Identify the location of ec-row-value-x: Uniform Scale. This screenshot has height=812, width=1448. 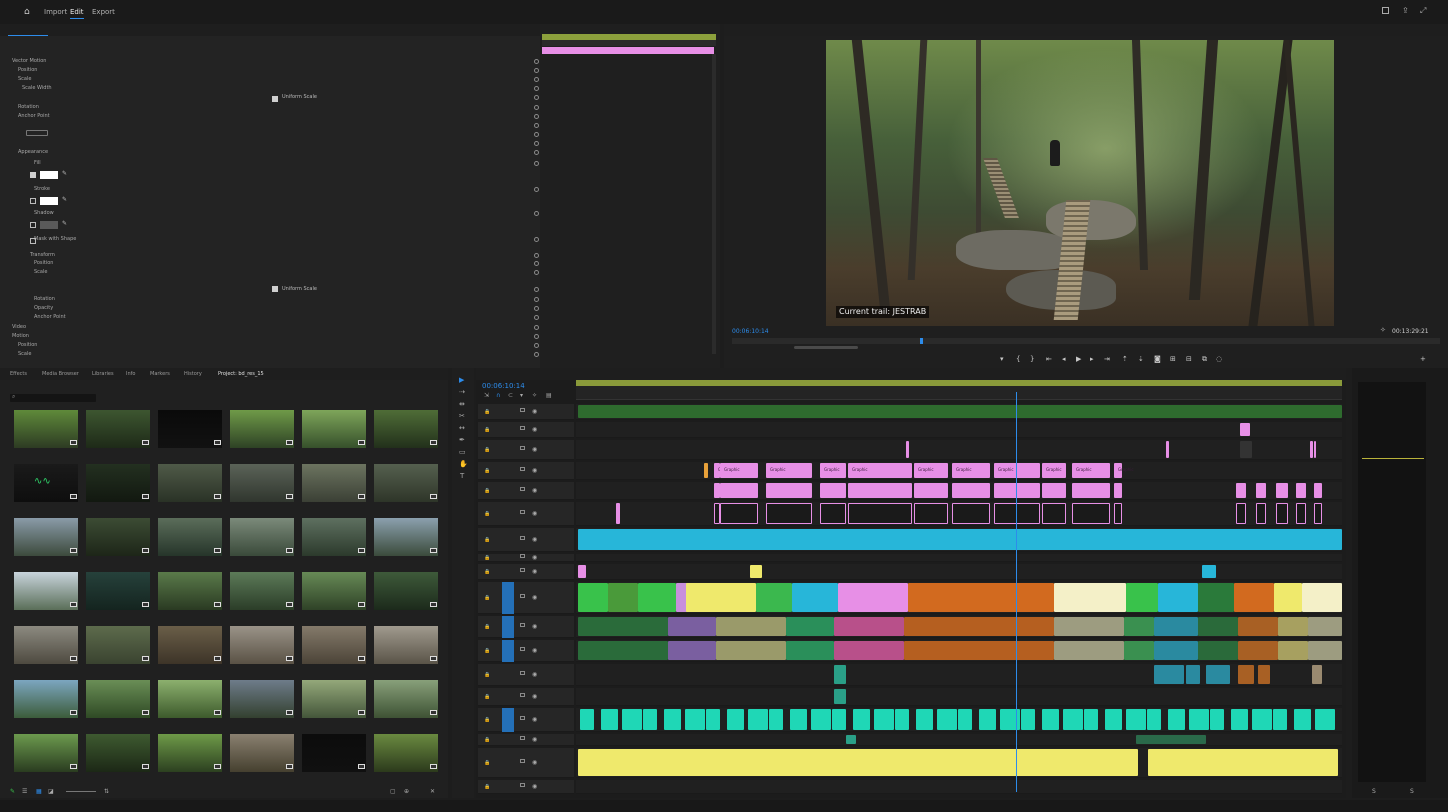
(299, 97).